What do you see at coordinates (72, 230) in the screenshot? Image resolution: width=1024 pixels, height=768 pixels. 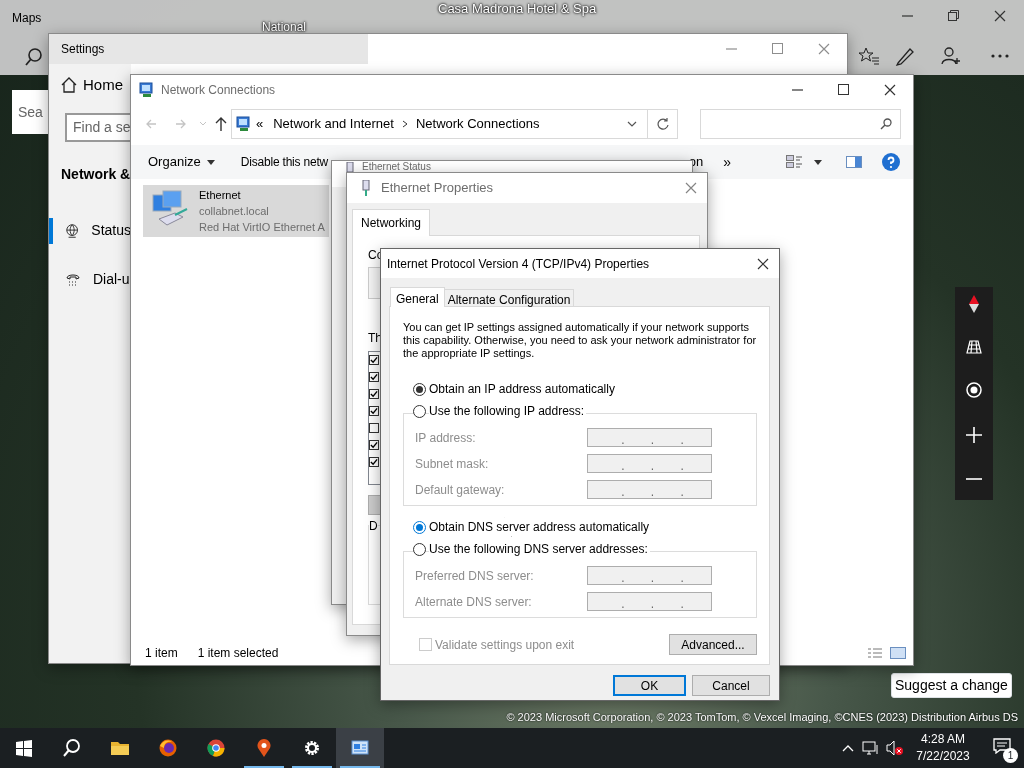 I see `globe-icon` at bounding box center [72, 230].